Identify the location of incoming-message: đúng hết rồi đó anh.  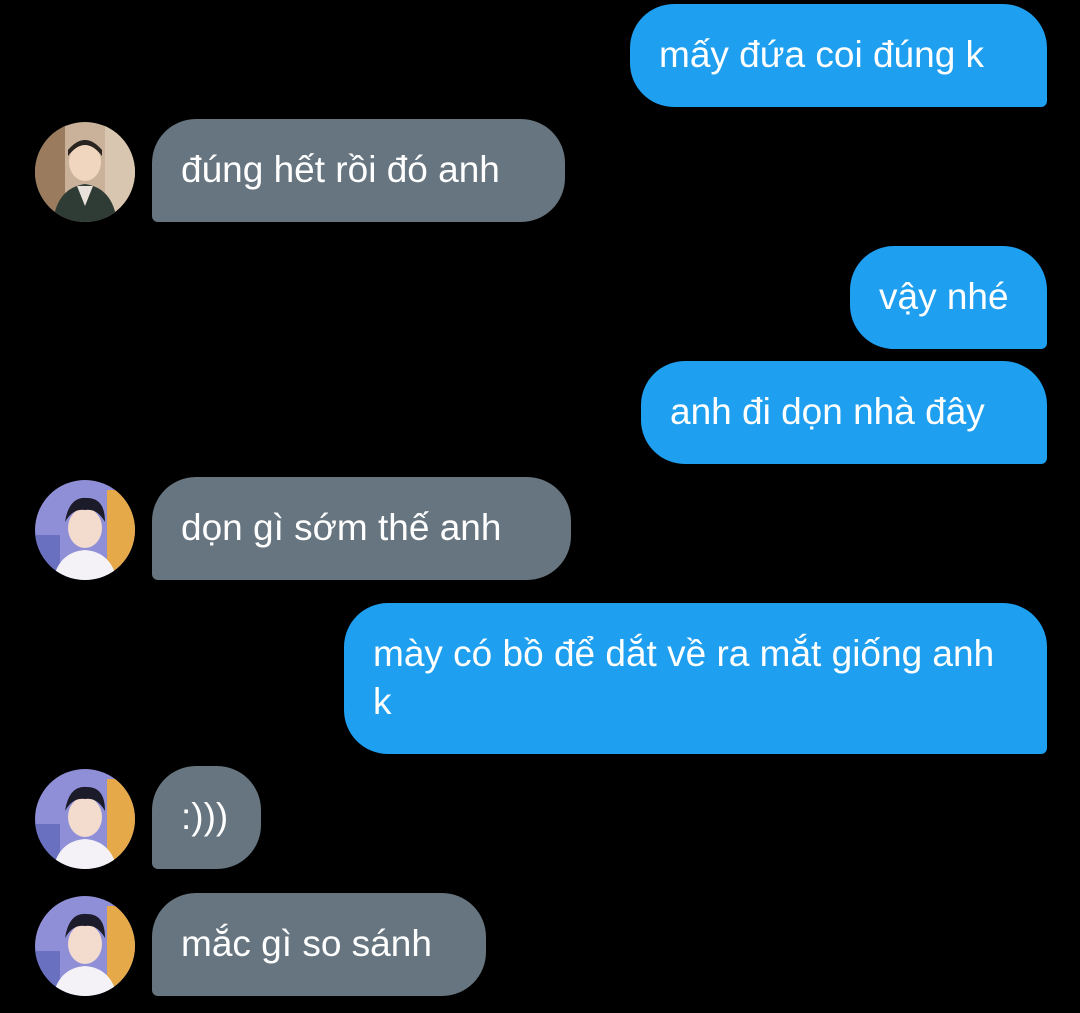
(358, 170).